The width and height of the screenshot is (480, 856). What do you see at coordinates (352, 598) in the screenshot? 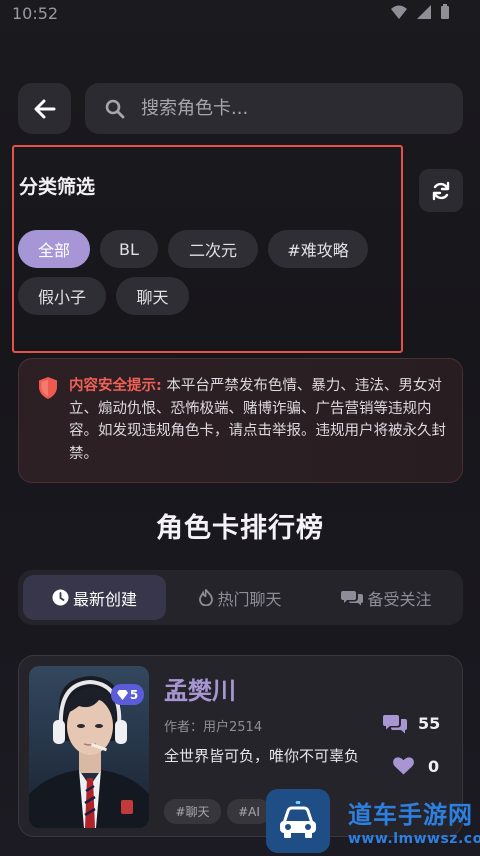
I see `comments-icon` at bounding box center [352, 598].